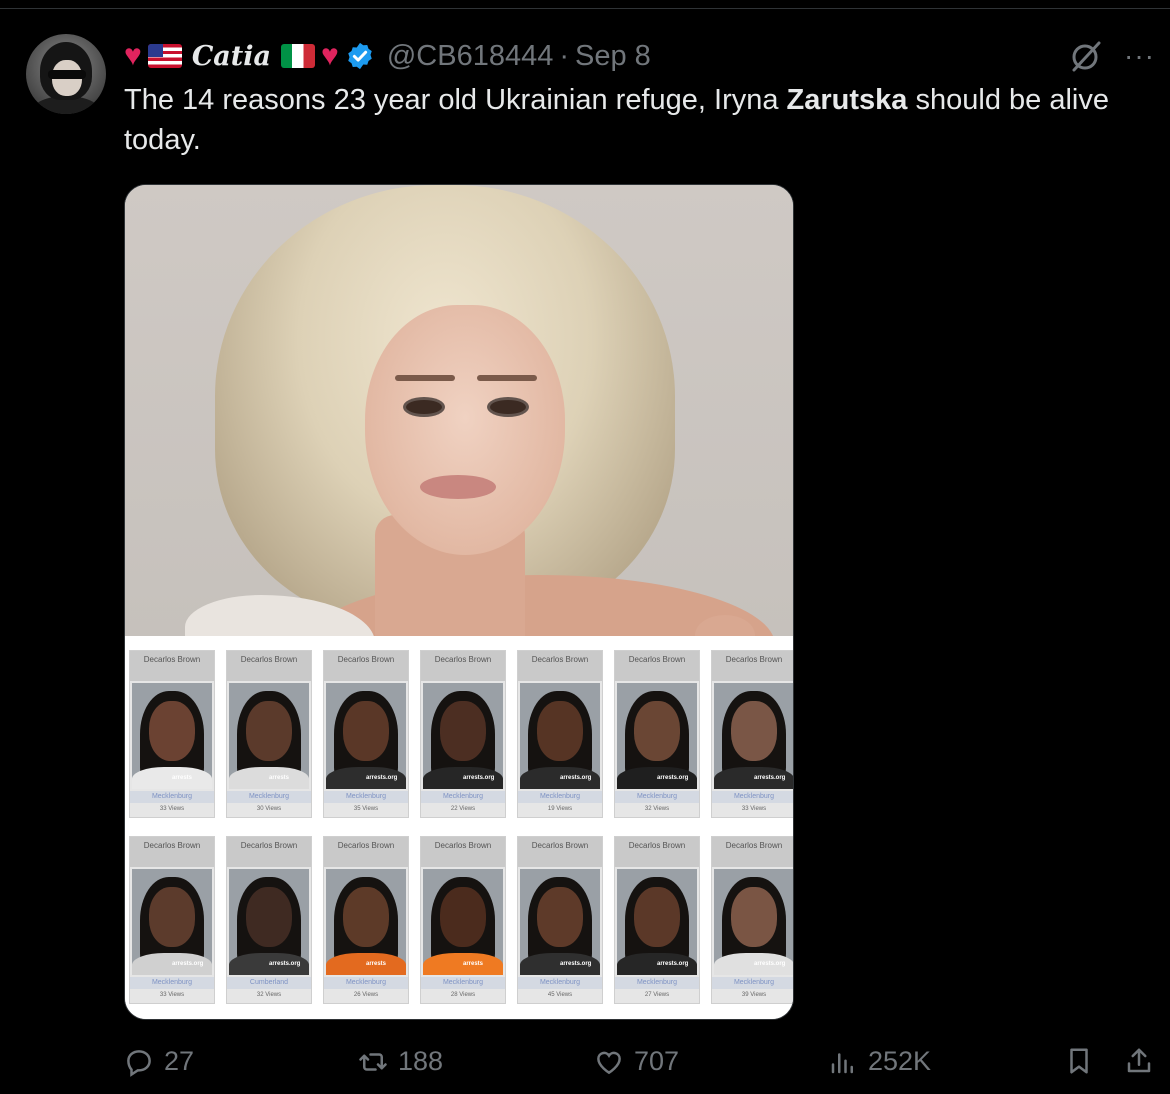 This screenshot has width=1170, height=1094. I want to click on portrait-face-shape, so click(465, 430).